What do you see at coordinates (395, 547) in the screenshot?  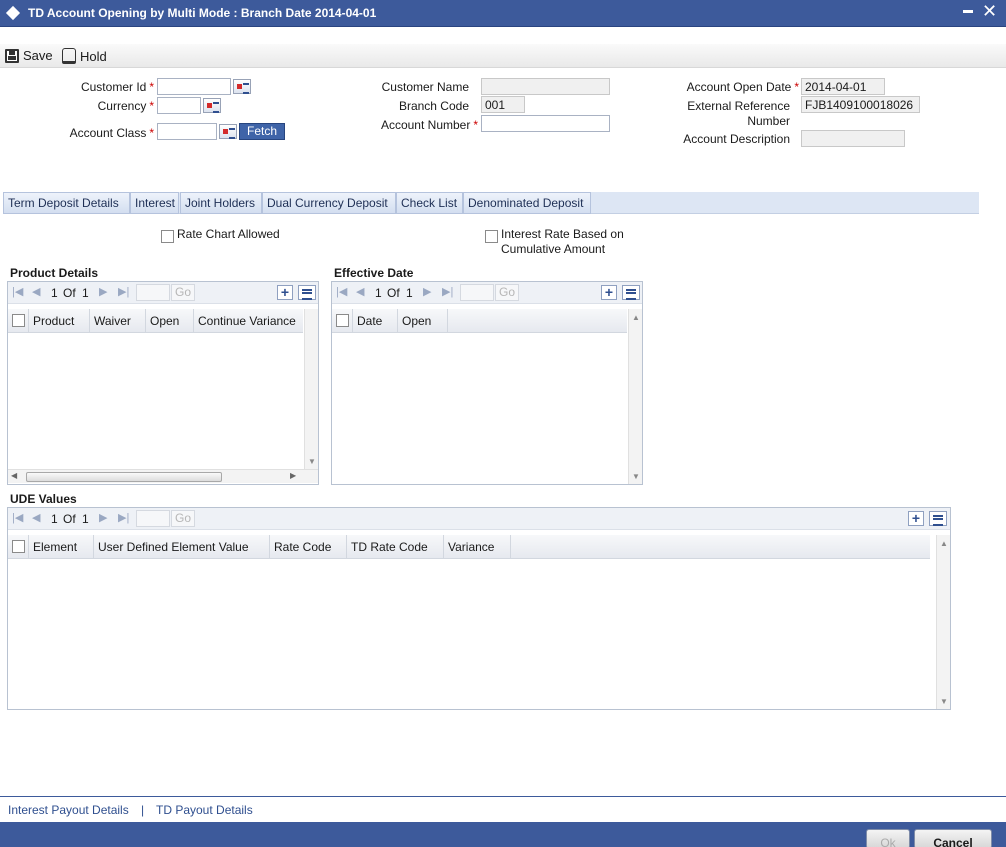 I see `column-header-td-rate-code: TD Rate Code` at bounding box center [395, 547].